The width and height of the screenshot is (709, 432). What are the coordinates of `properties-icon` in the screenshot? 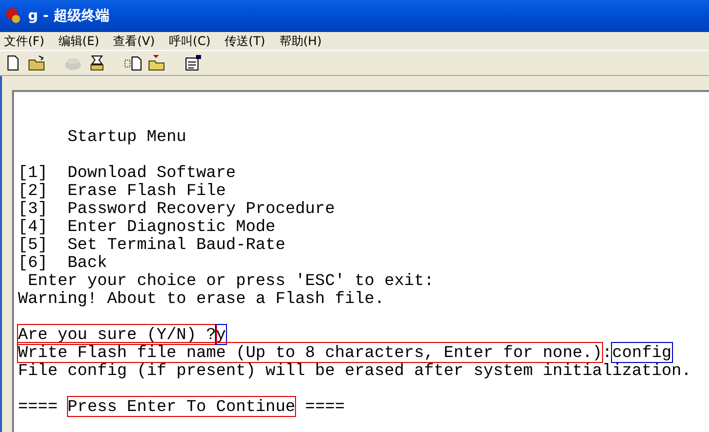 It's located at (193, 63).